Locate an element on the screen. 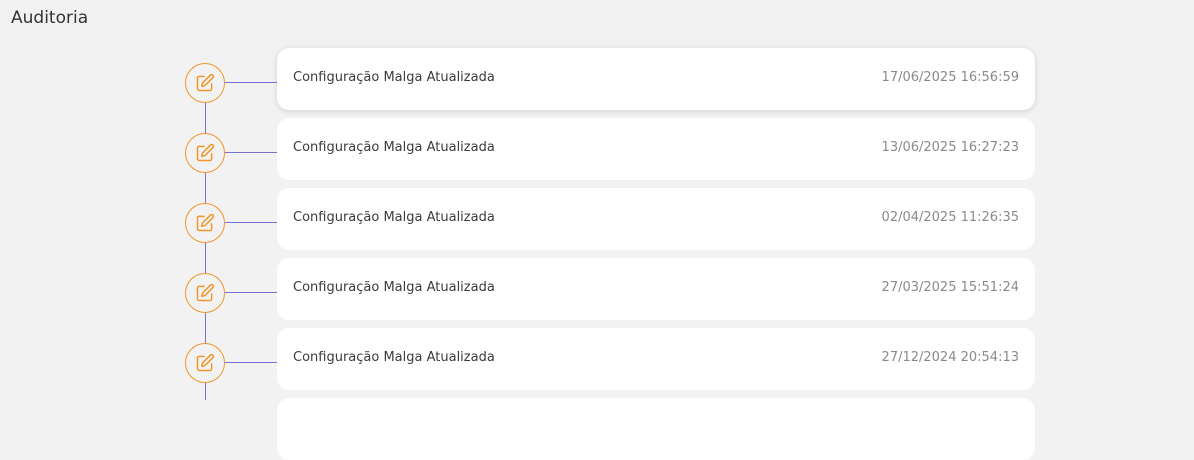  audit-item-partial is located at coordinates (597, 429).